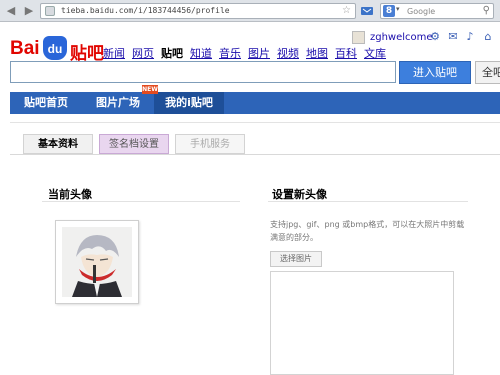  Describe the element at coordinates (435, 37) in the screenshot. I see `gear-icon: ⚙` at that location.